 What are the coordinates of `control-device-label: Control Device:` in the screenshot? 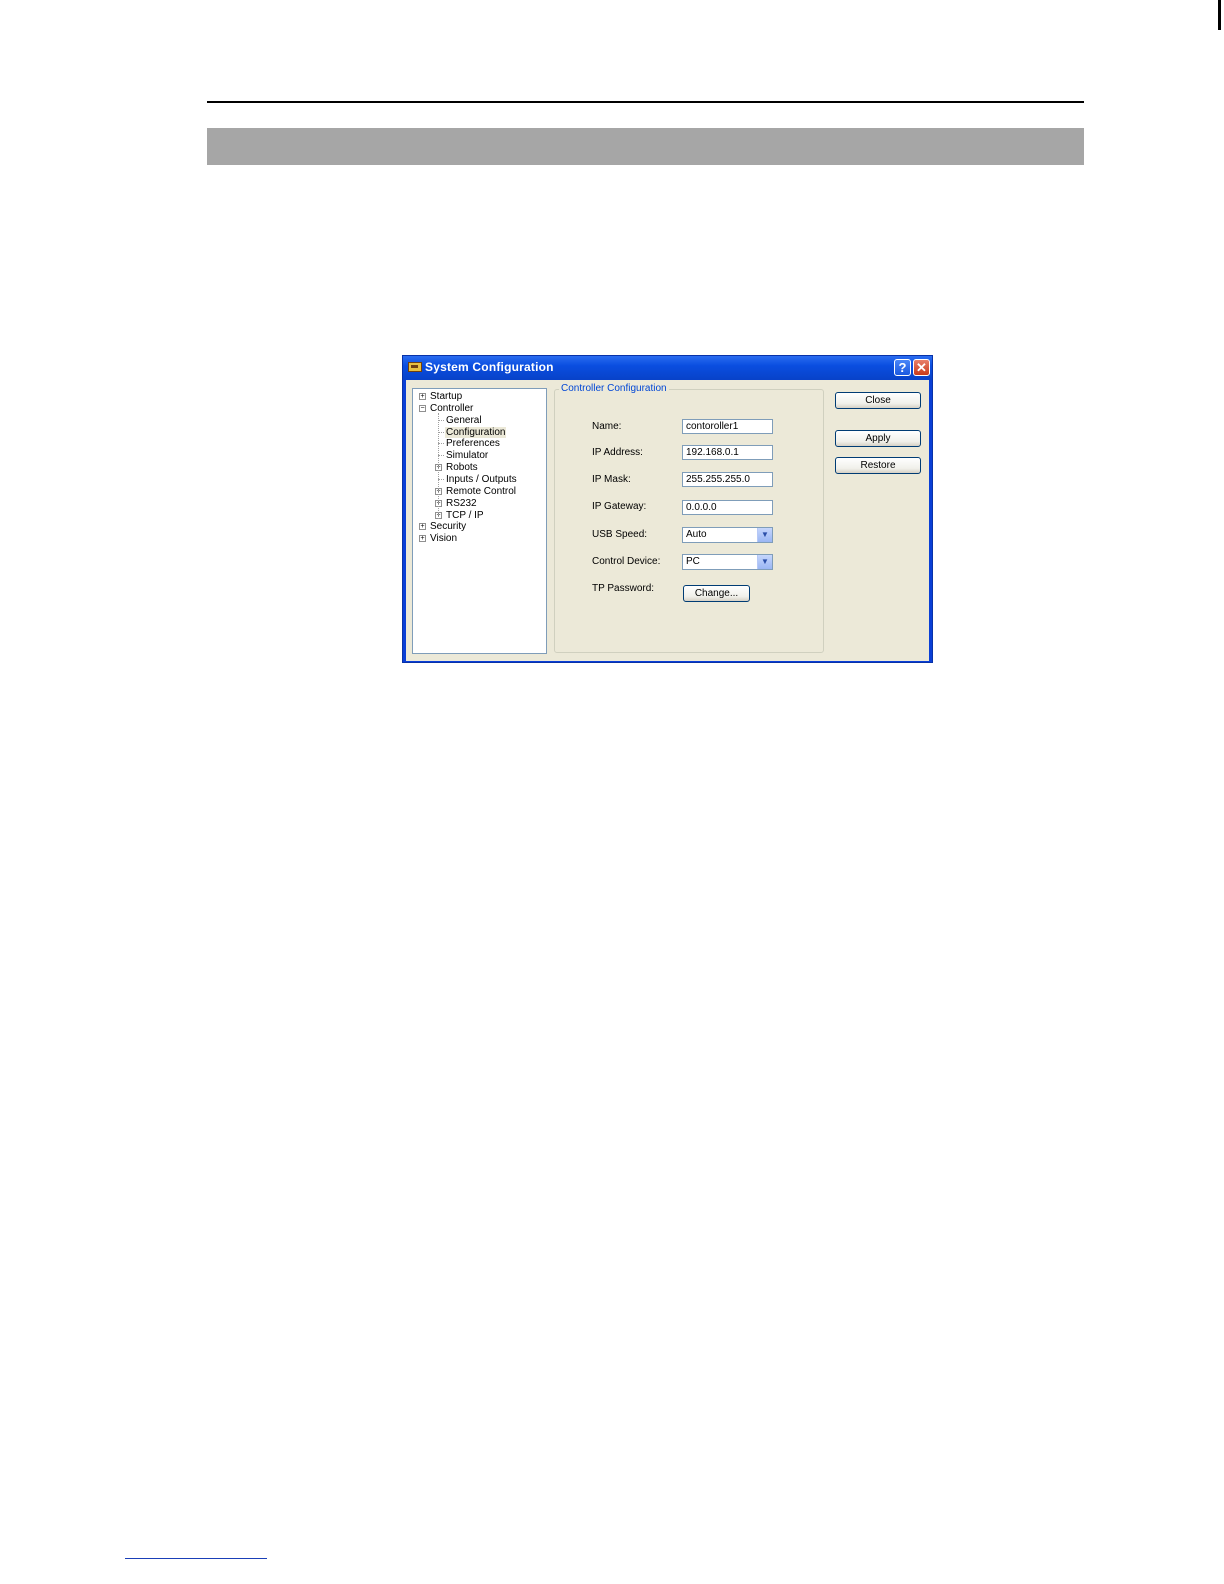 It's located at (626, 561).